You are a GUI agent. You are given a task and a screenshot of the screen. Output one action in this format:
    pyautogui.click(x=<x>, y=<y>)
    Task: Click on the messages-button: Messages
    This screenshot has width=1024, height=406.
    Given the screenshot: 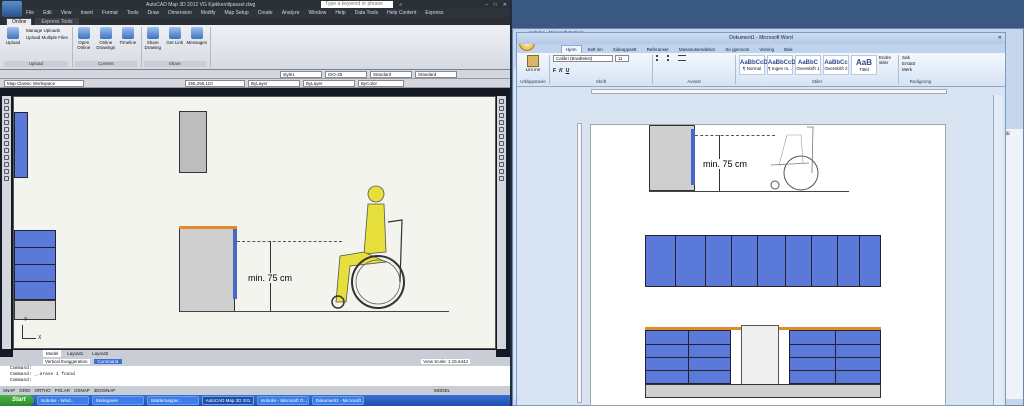 What is the action you would take?
    pyautogui.click(x=197, y=36)
    